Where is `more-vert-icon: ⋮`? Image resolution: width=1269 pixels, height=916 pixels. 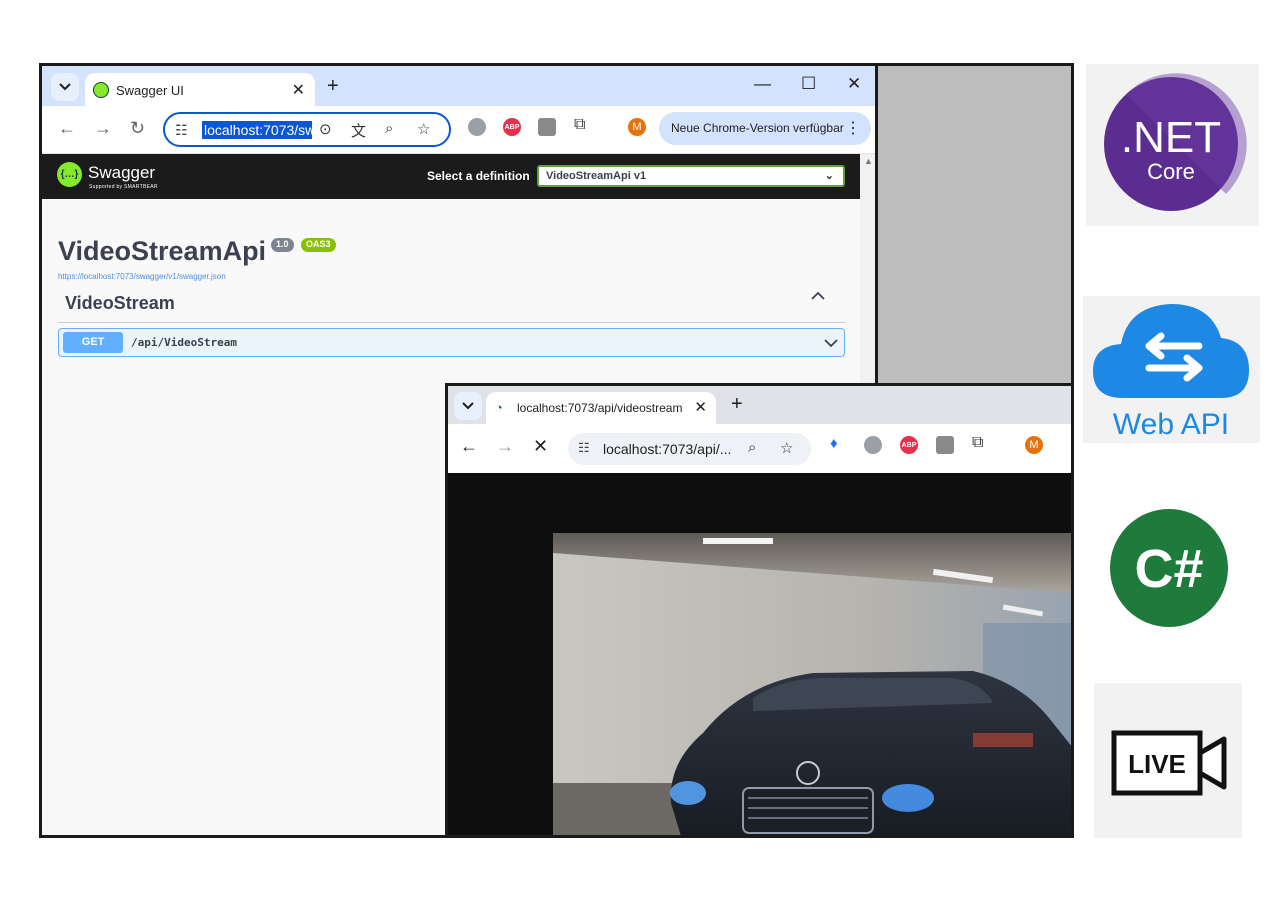
more-vert-icon: ⋮ is located at coordinates (853, 128).